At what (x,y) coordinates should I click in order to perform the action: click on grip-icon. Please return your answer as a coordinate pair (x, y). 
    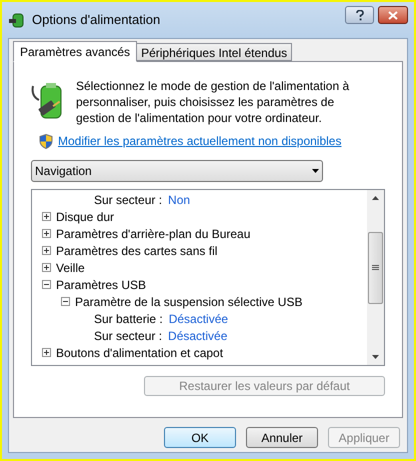
    Looking at the image, I should click on (375, 268).